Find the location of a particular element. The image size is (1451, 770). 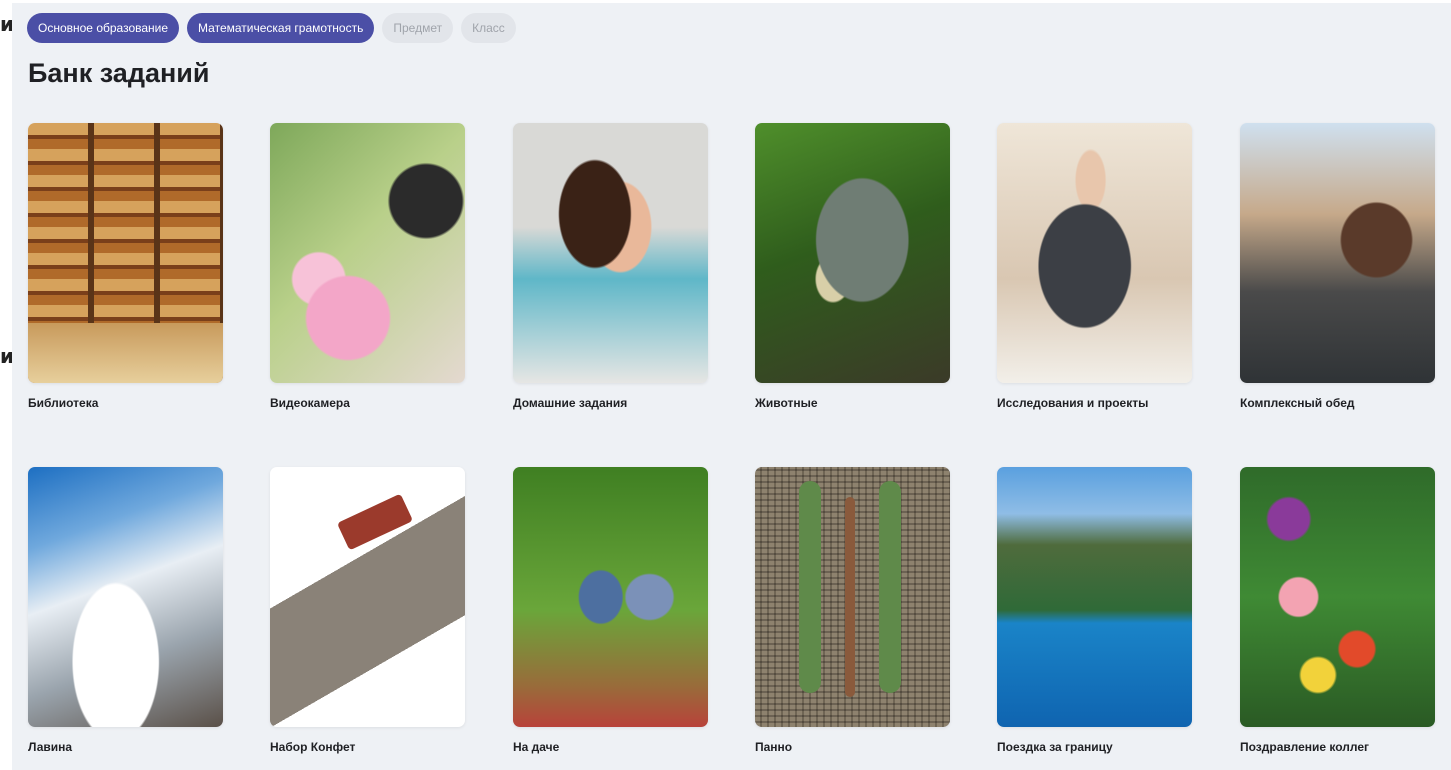

presentation-photo is located at coordinates (1094, 253).